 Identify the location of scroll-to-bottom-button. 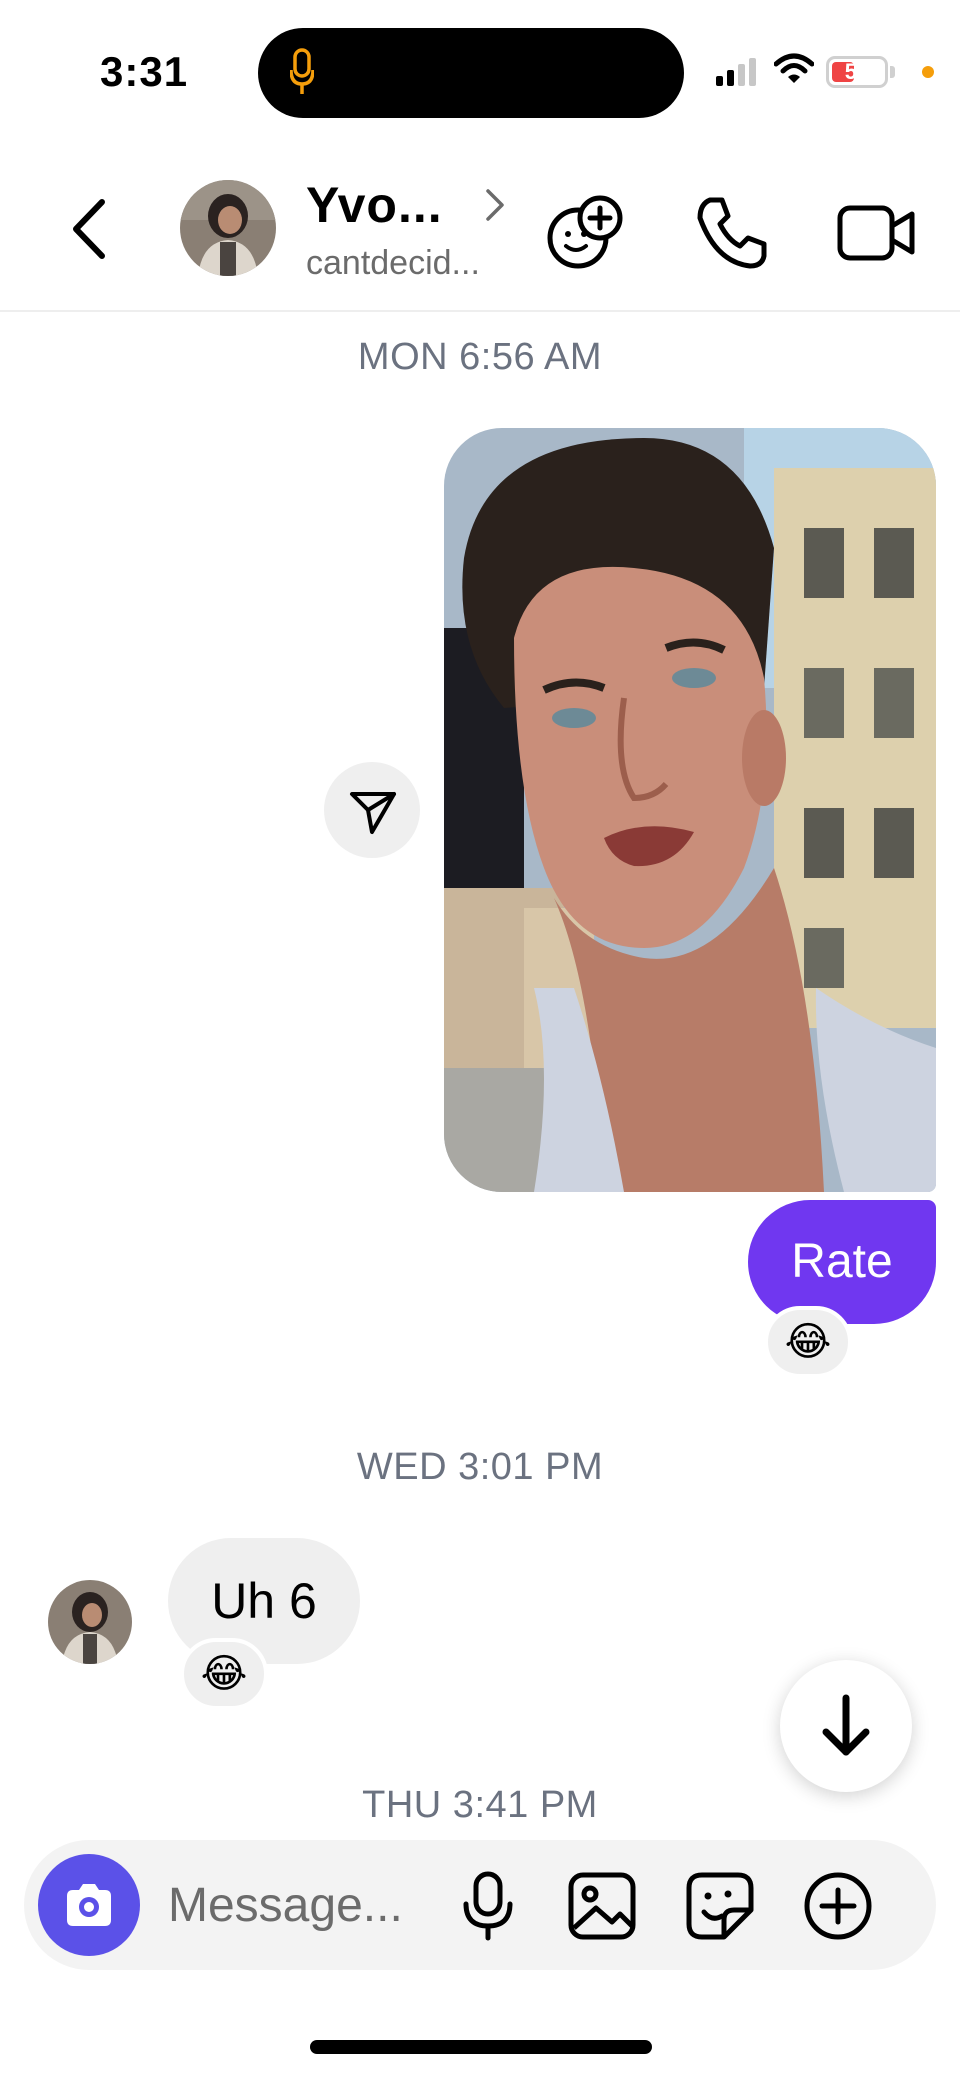
(846, 1726).